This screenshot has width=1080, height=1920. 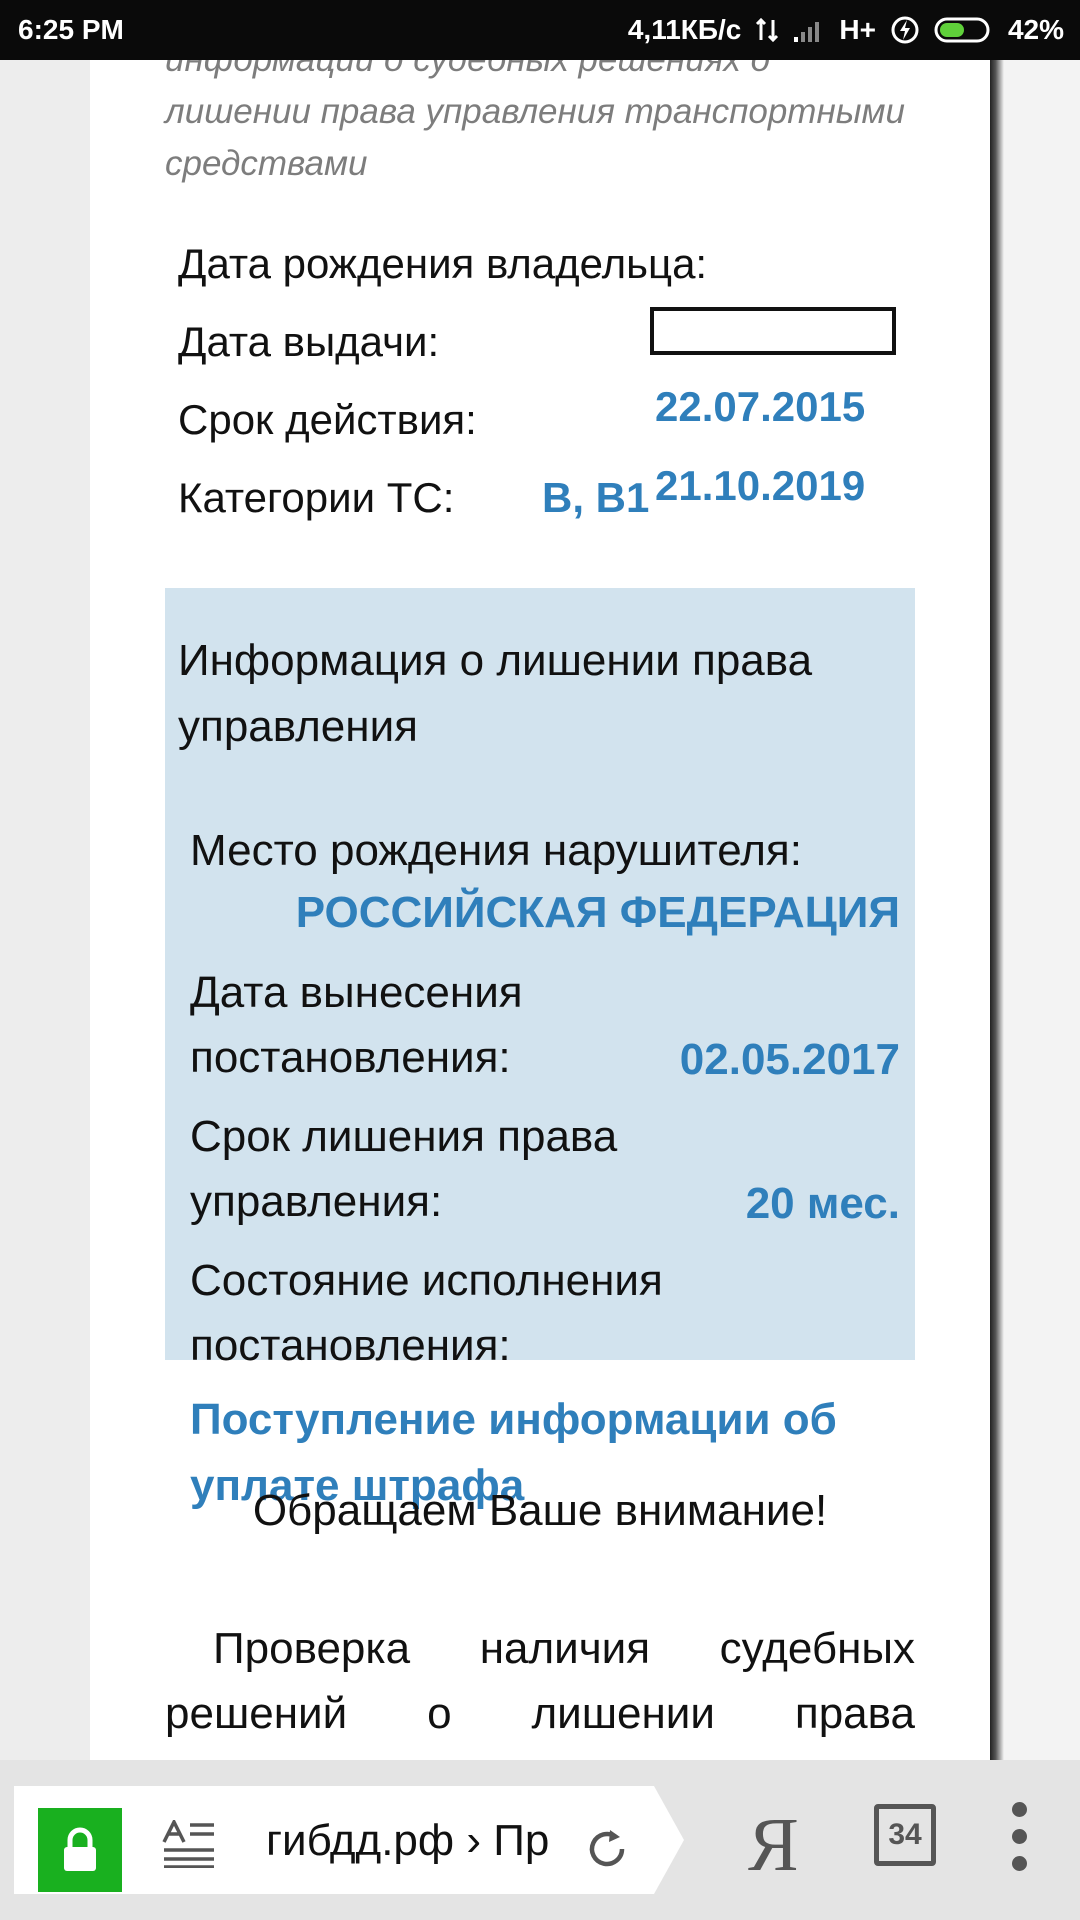 I want to click on signal-icon, so click(x=809, y=30).